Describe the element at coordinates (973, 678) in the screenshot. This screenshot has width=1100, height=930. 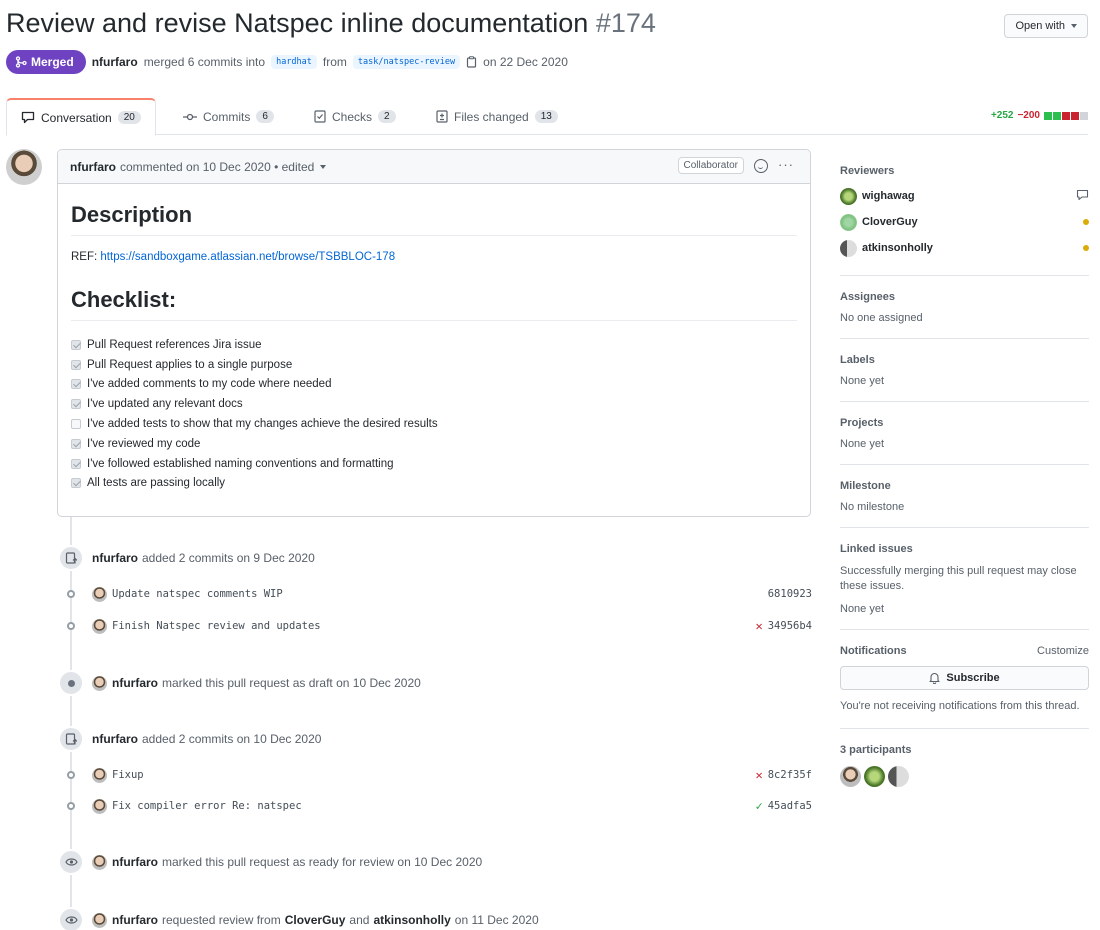
I see `subscribe-label: Subscribe` at that location.